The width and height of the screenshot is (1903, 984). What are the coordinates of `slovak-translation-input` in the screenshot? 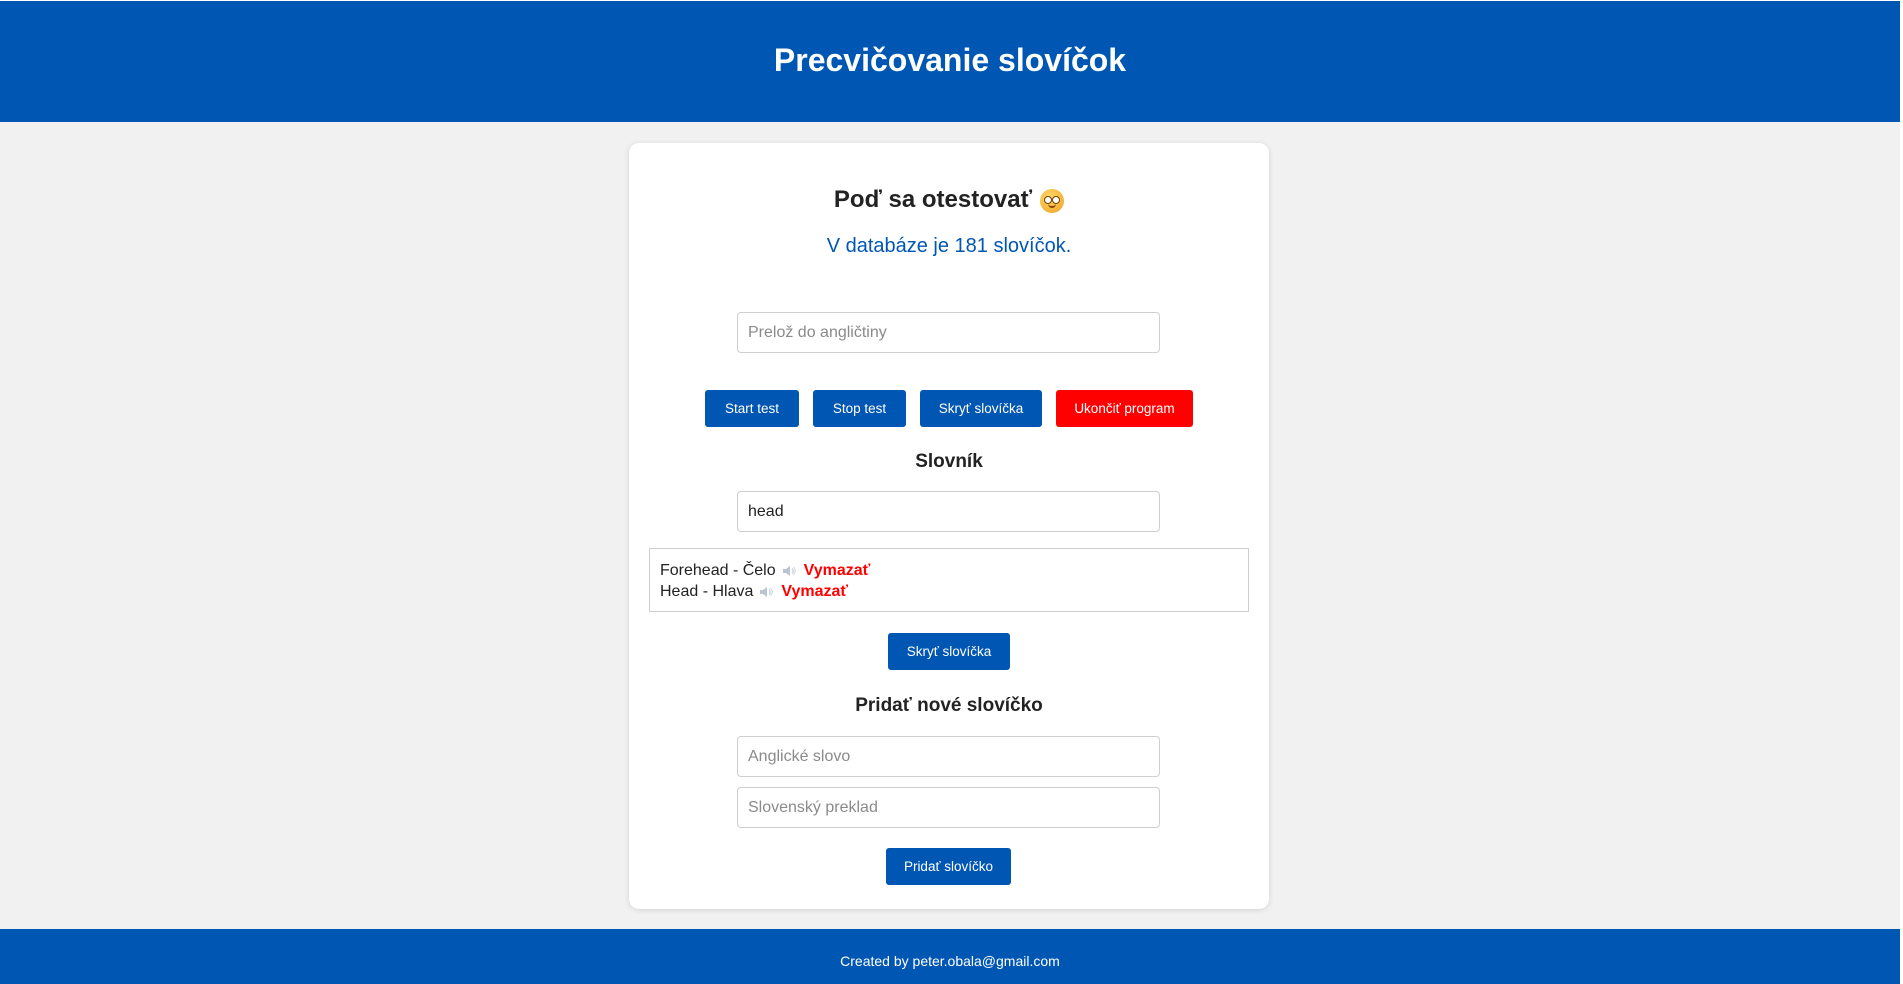 It's located at (948, 807).